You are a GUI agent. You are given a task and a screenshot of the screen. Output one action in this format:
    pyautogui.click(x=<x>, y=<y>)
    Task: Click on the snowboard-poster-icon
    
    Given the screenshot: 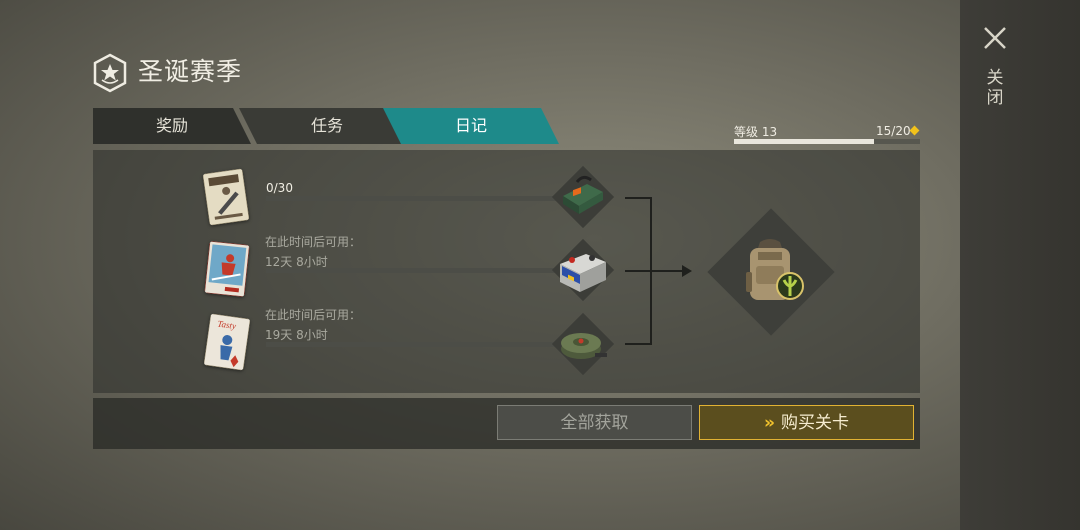 What is the action you would take?
    pyautogui.click(x=226, y=197)
    